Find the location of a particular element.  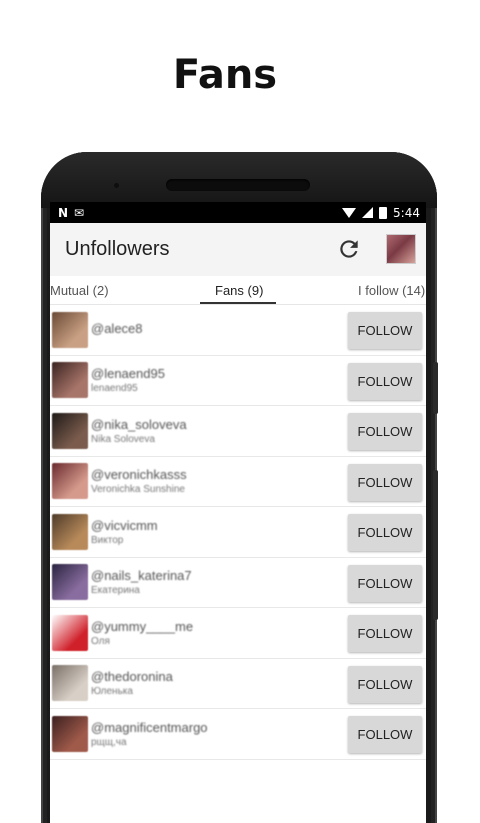

volume-button is located at coordinates (435, 388).